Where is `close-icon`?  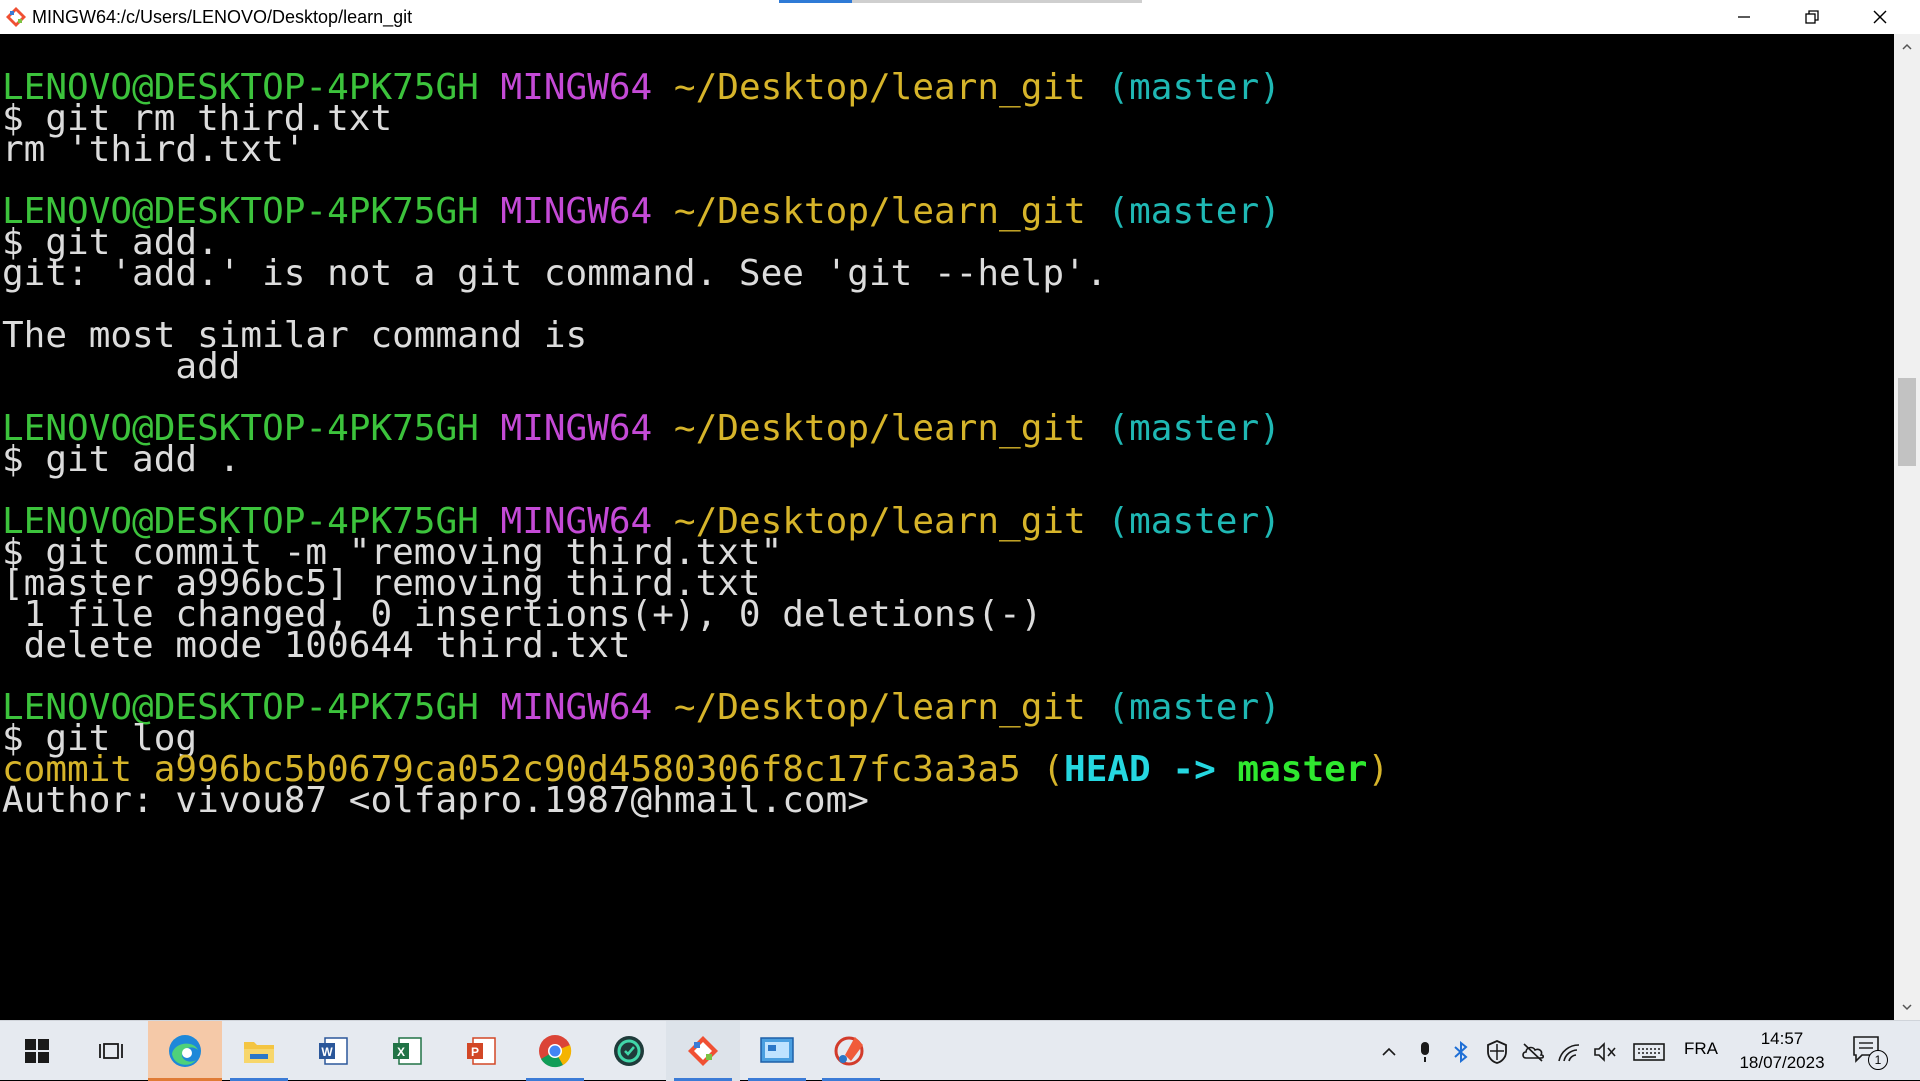
close-icon is located at coordinates (1880, 17).